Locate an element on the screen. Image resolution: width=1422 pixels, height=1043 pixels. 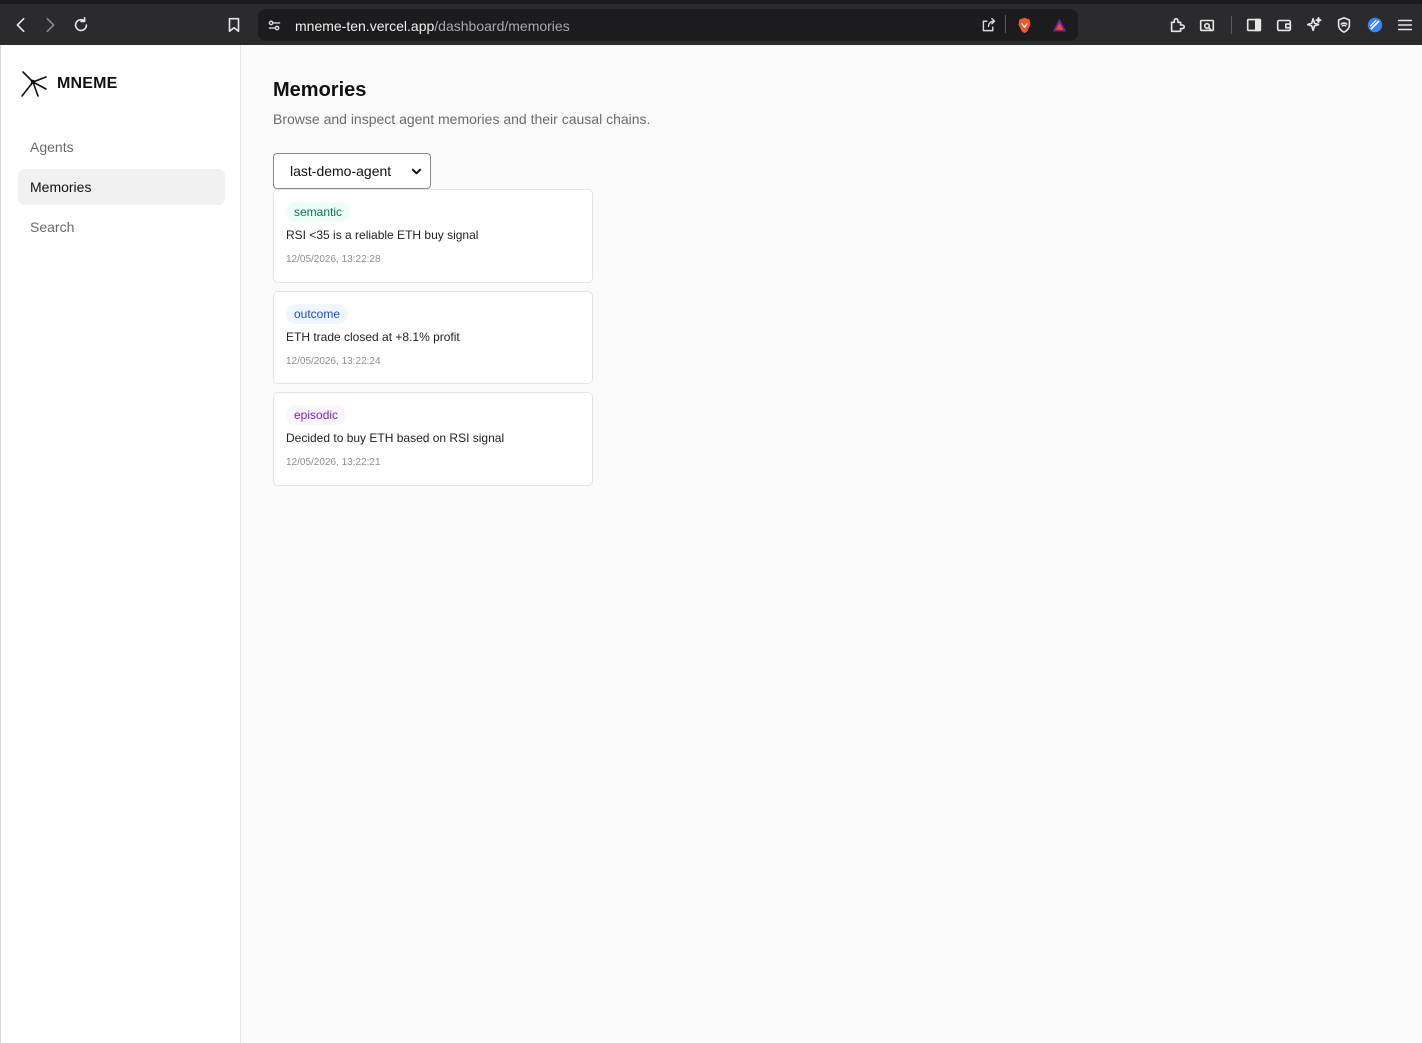
agent-select-value: last-demo-agent is located at coordinates (341, 171).